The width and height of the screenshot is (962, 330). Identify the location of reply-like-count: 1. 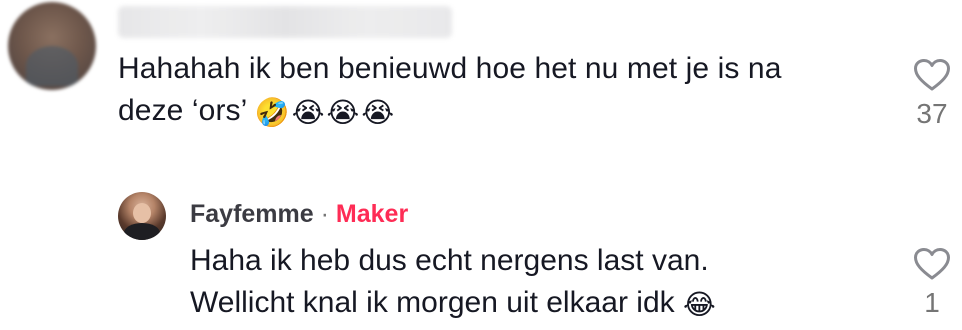
(932, 302).